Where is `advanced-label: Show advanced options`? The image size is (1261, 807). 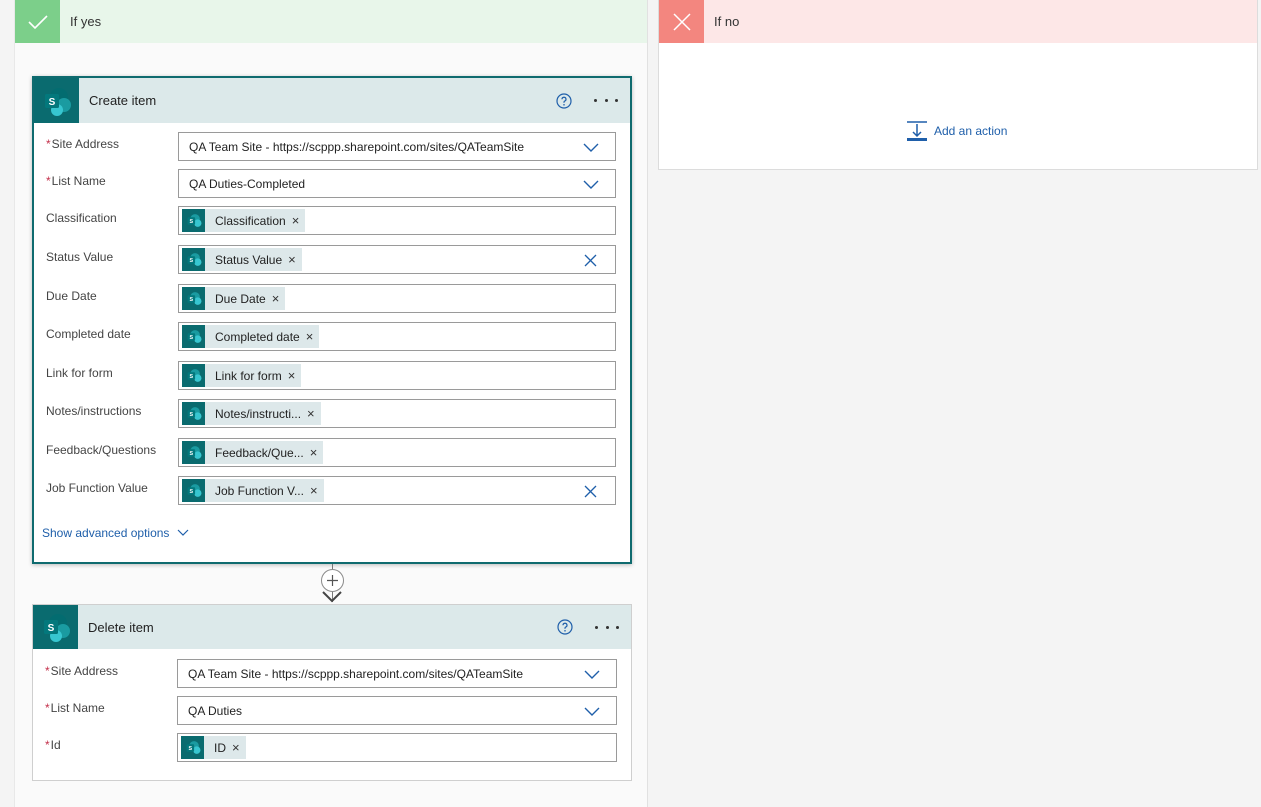 advanced-label: Show advanced options is located at coordinates (106, 533).